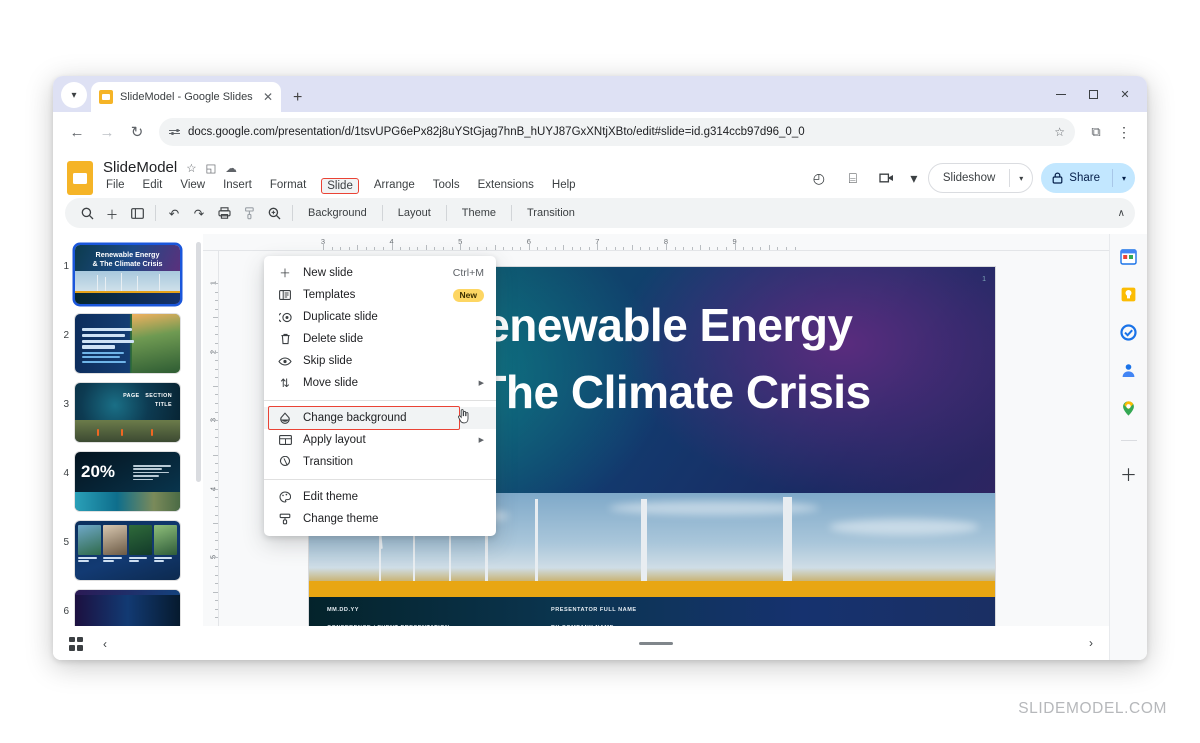 The width and height of the screenshot is (1200, 743). I want to click on slide-number: 5, so click(66, 542).